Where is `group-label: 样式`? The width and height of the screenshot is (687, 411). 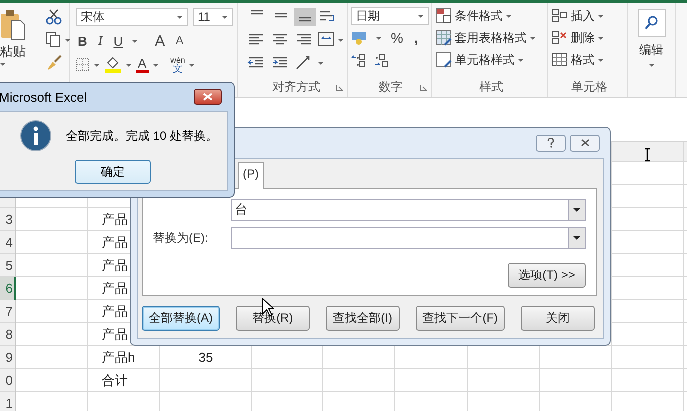
group-label: 样式 is located at coordinates (492, 87).